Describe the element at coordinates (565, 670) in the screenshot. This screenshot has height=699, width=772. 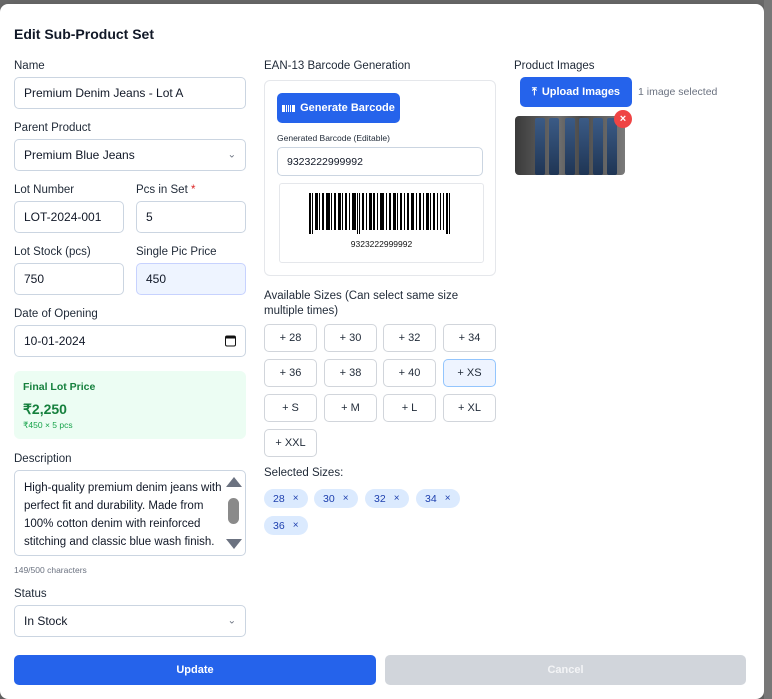
I see `cancel-button: Cancel` at that location.